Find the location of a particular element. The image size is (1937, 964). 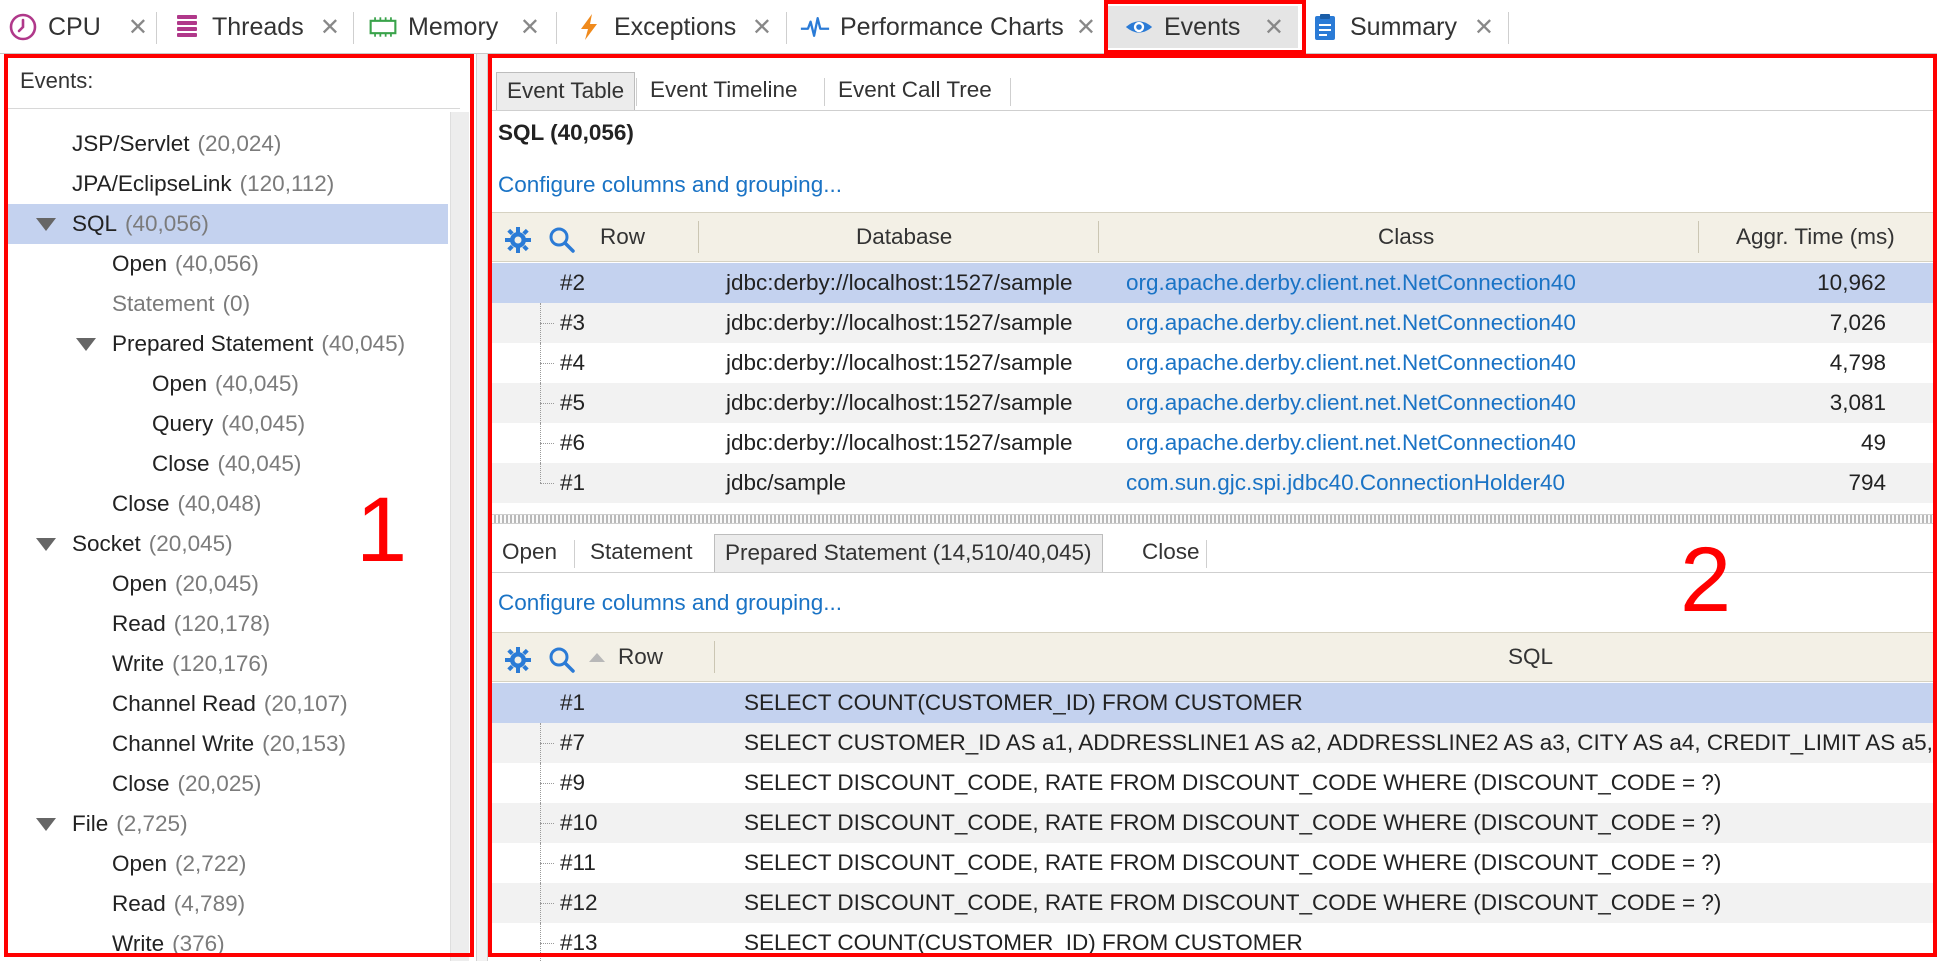

tree-item: JSP/Servlet (20,024) is located at coordinates (228, 144).